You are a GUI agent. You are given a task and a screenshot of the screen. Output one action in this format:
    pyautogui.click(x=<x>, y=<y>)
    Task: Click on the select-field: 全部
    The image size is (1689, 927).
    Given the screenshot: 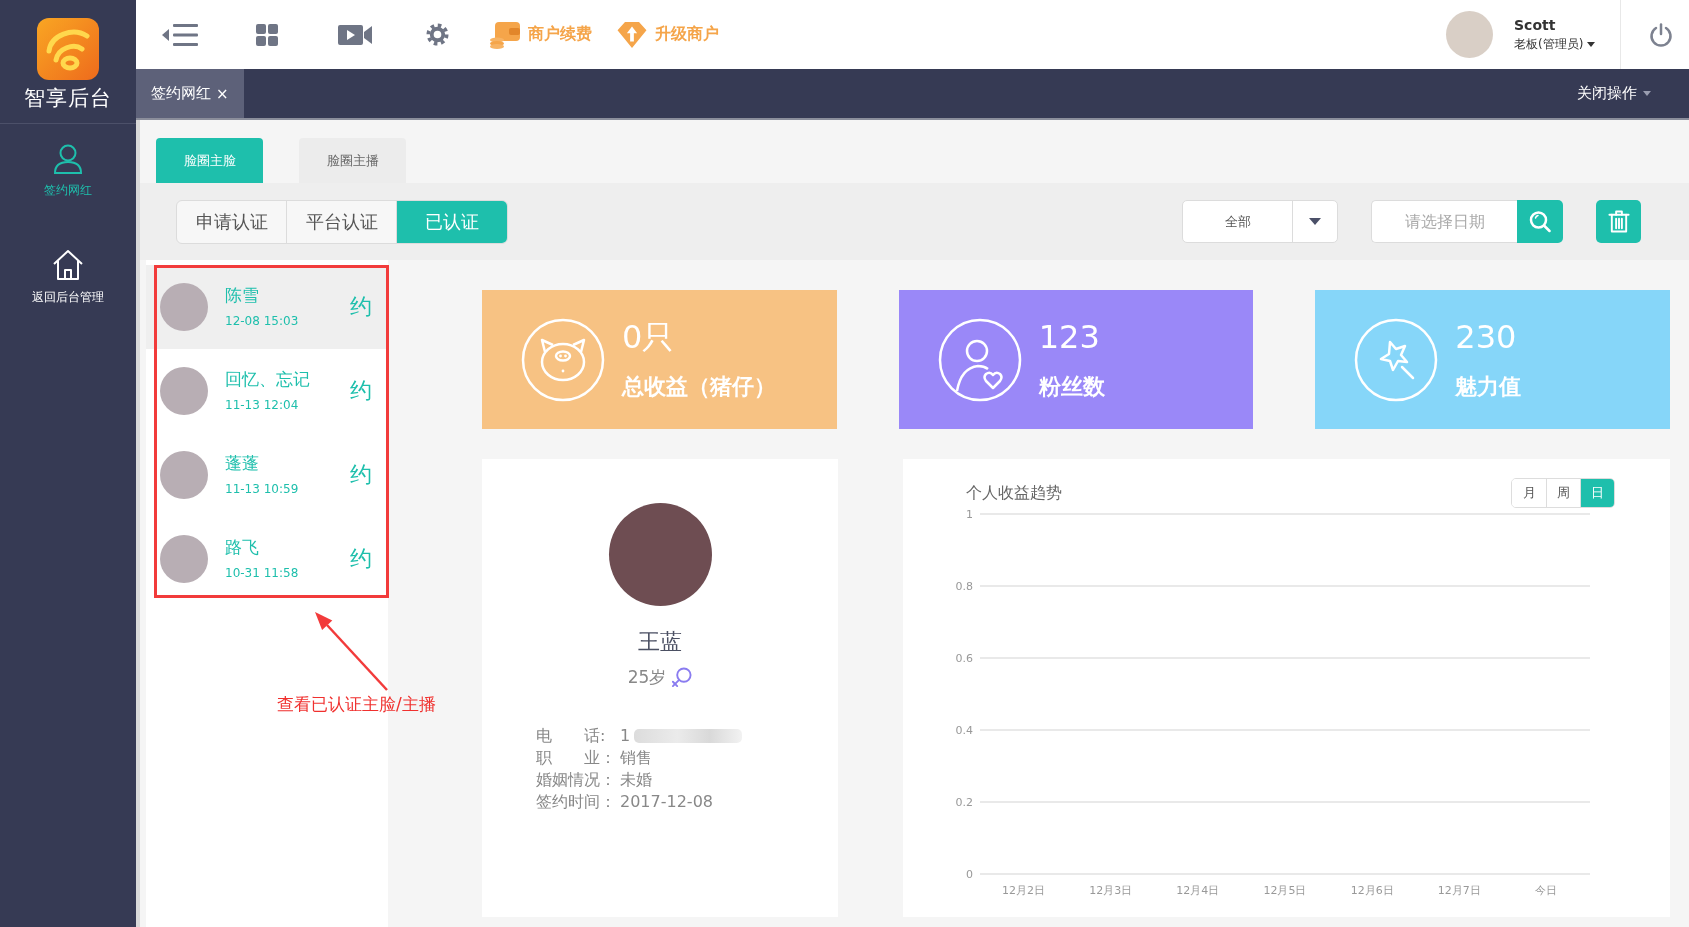 What is the action you would take?
    pyautogui.click(x=1260, y=221)
    